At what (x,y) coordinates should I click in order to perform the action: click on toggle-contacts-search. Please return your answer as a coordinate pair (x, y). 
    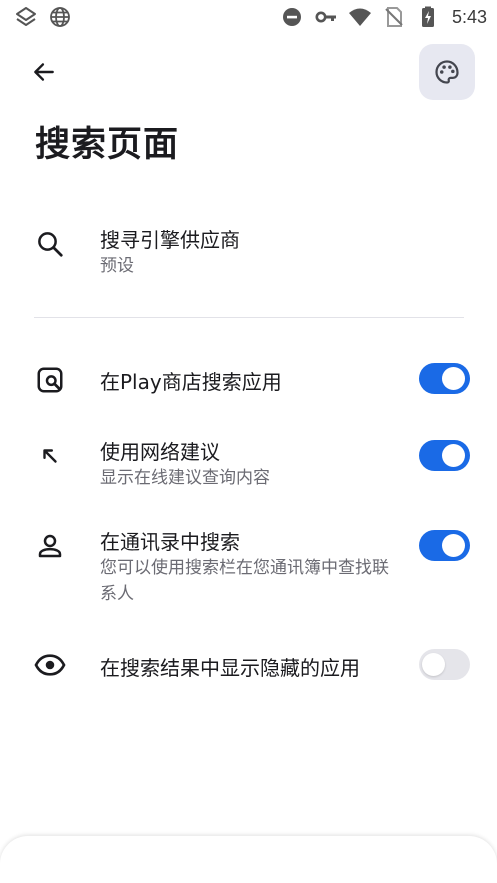
    Looking at the image, I should click on (444, 545).